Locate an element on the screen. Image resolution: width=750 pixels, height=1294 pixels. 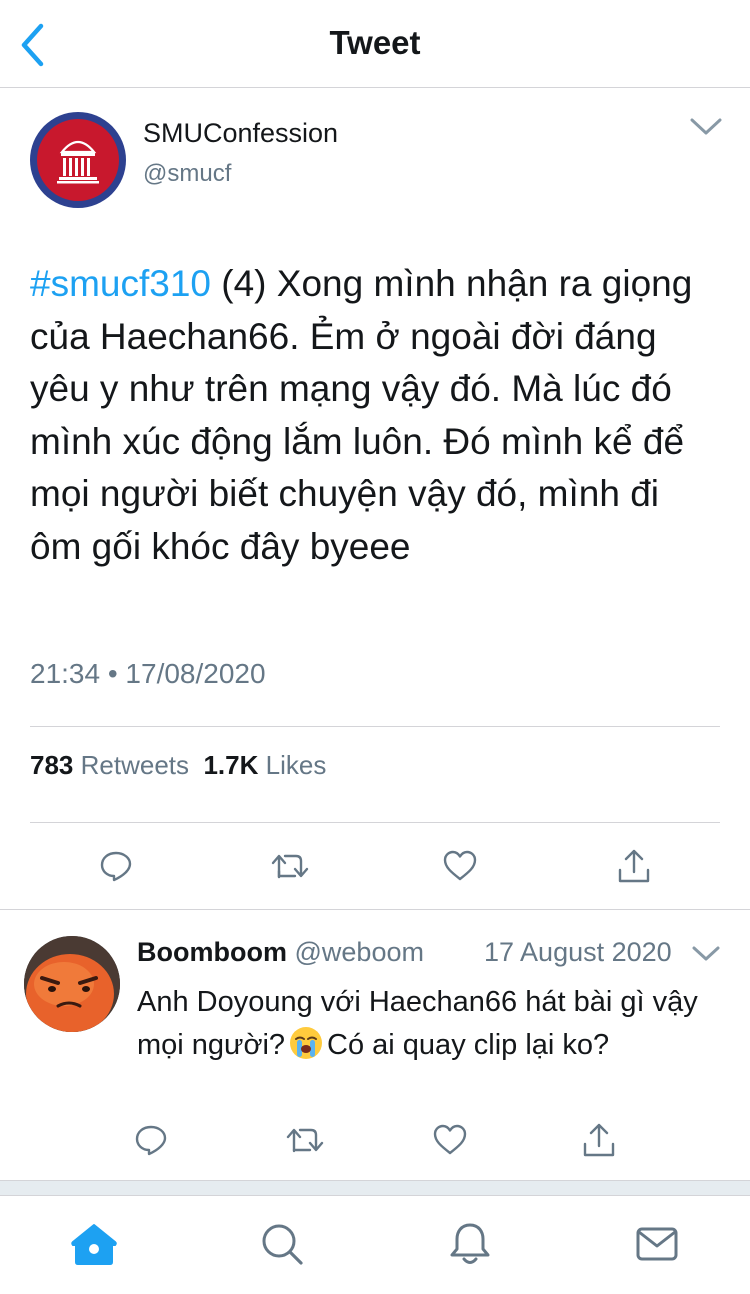
tab-home is located at coordinates (94, 1244).